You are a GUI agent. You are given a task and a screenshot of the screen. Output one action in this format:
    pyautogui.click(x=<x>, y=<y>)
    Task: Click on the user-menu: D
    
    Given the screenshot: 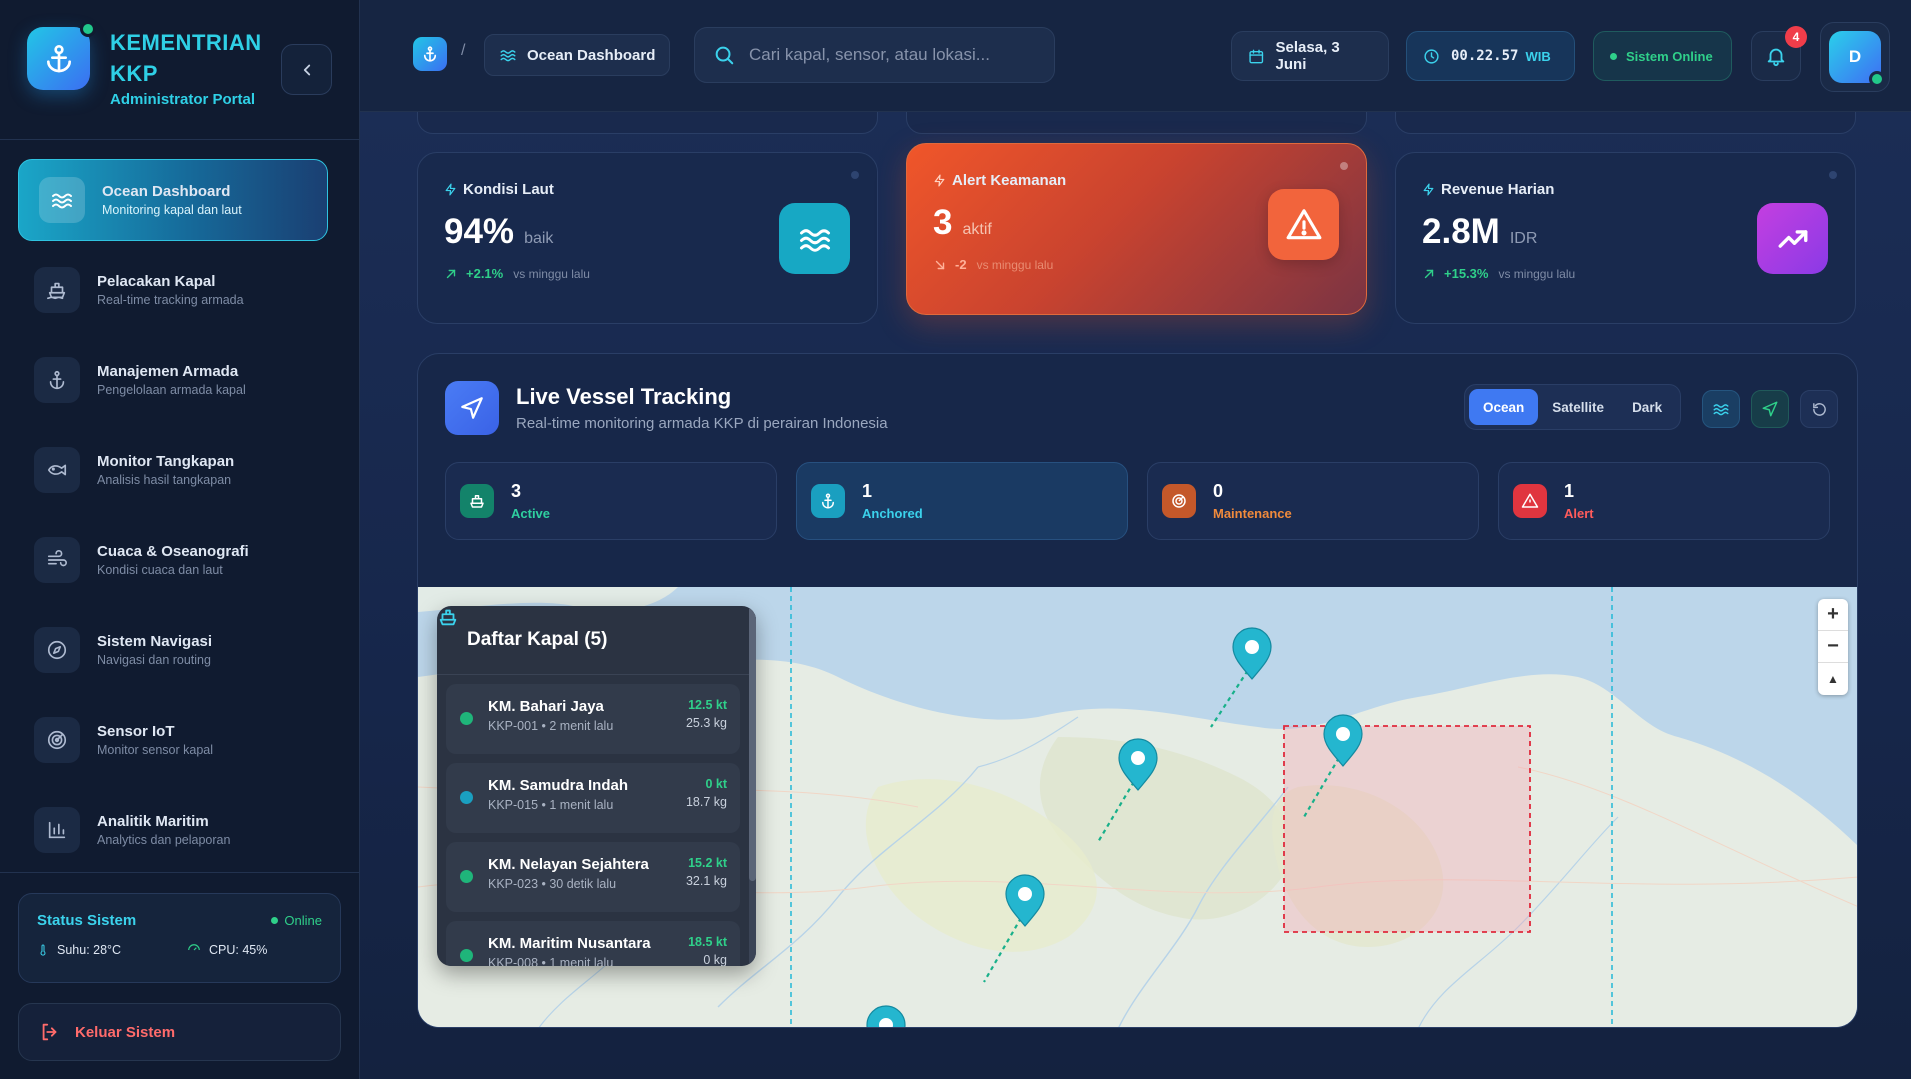 What is the action you would take?
    pyautogui.click(x=1855, y=57)
    